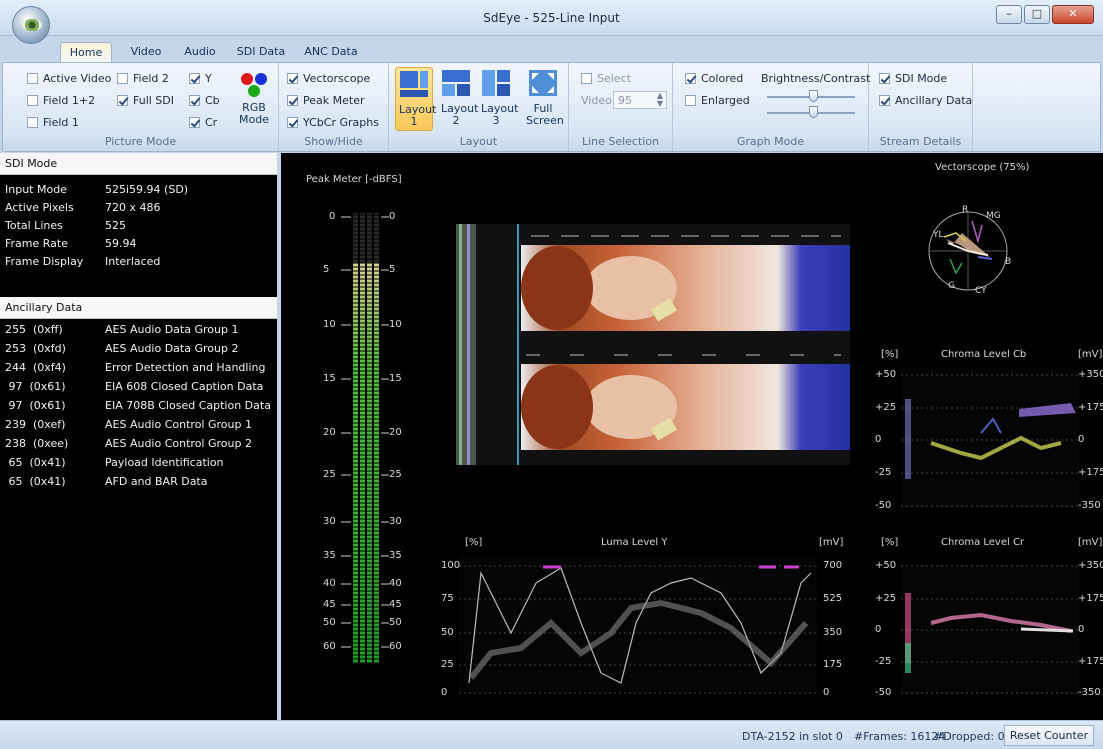  What do you see at coordinates (86, 52) in the screenshot?
I see `tab-home: Home` at bounding box center [86, 52].